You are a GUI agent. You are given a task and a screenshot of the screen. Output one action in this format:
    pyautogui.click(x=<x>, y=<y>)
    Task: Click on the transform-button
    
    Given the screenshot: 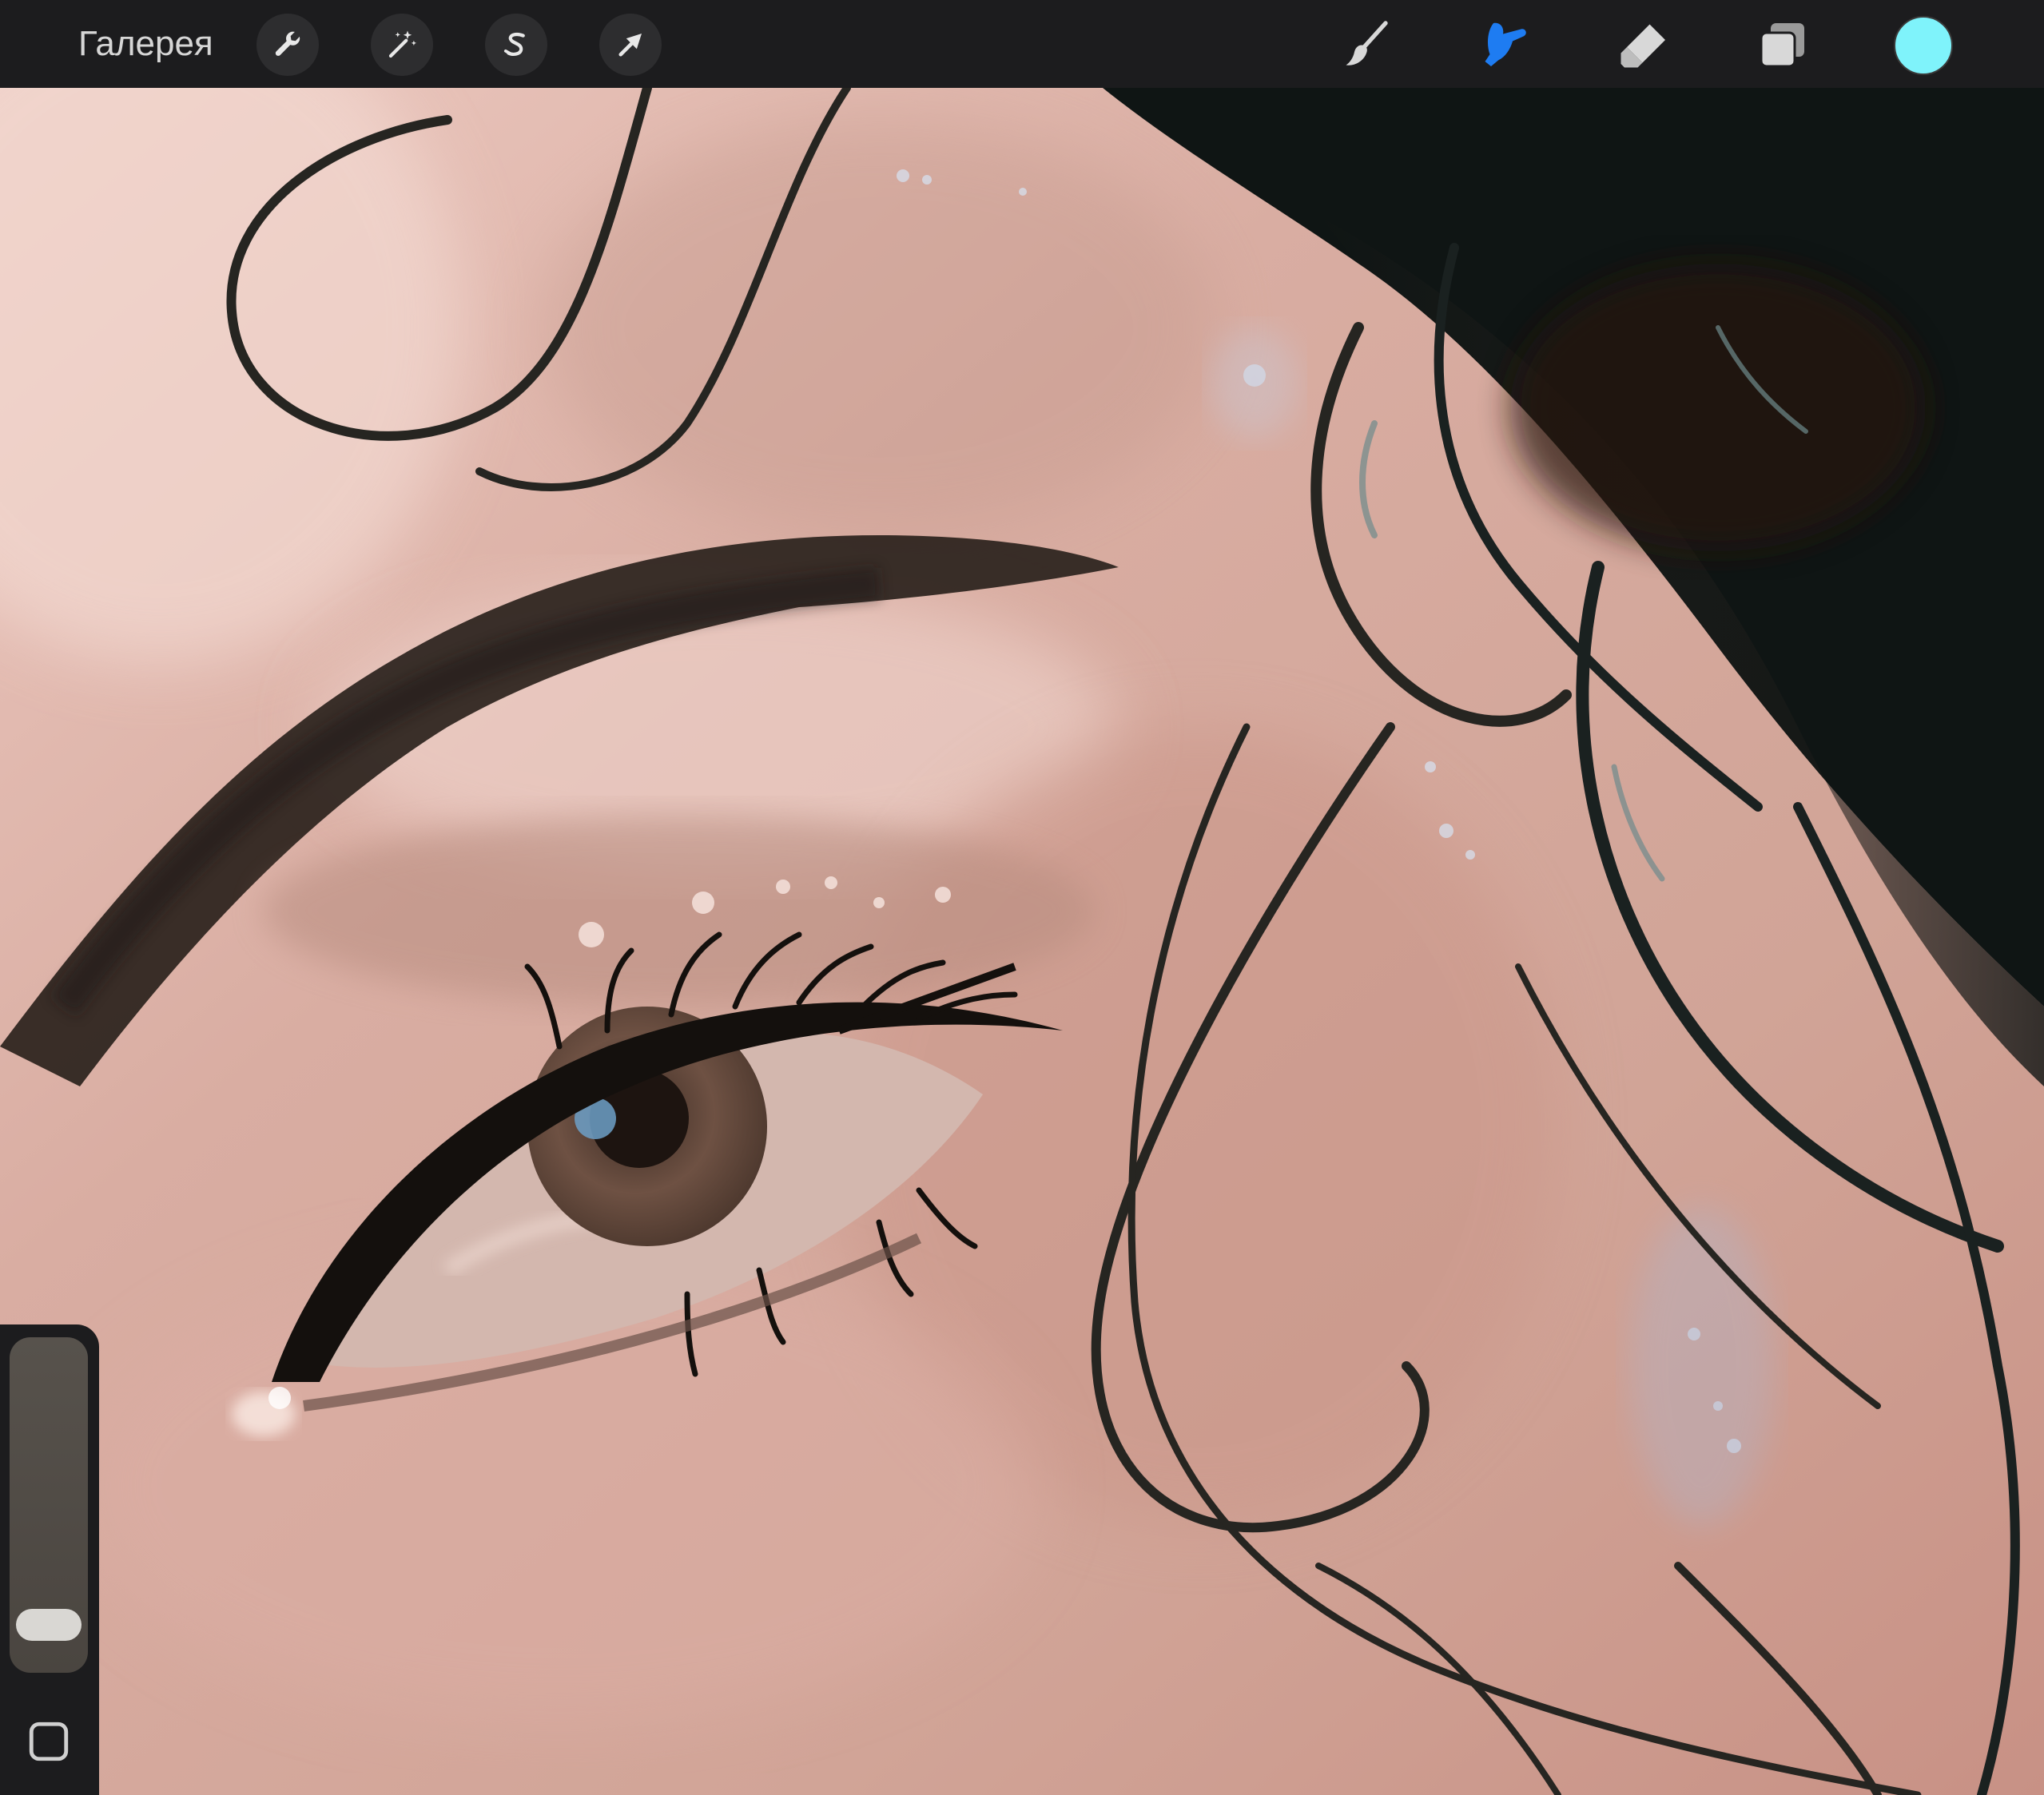 What is the action you would take?
    pyautogui.click(x=630, y=45)
    